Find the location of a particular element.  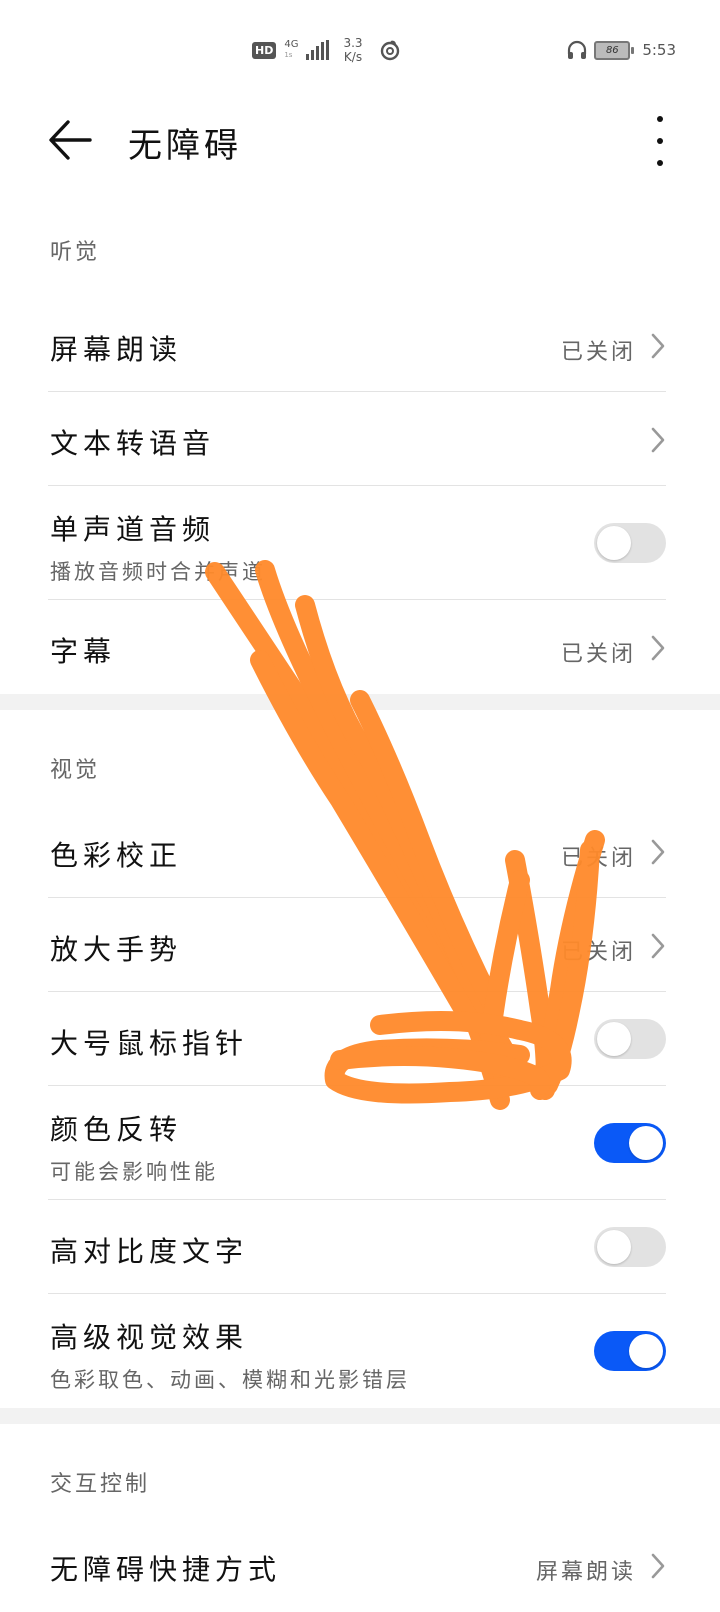

more-options-icon is located at coordinates (660, 141).